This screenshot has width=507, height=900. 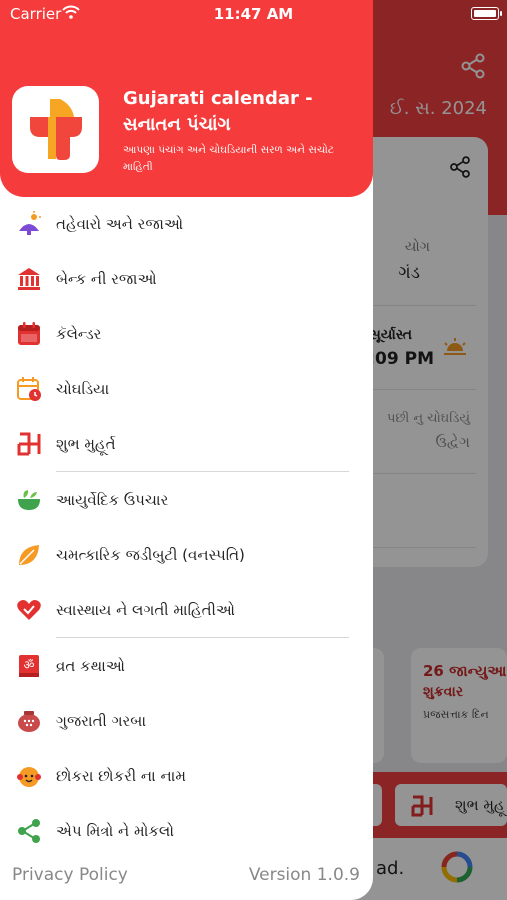 I want to click on menu-item-garba: ગુજરાતી ગરબા, so click(x=186, y=721).